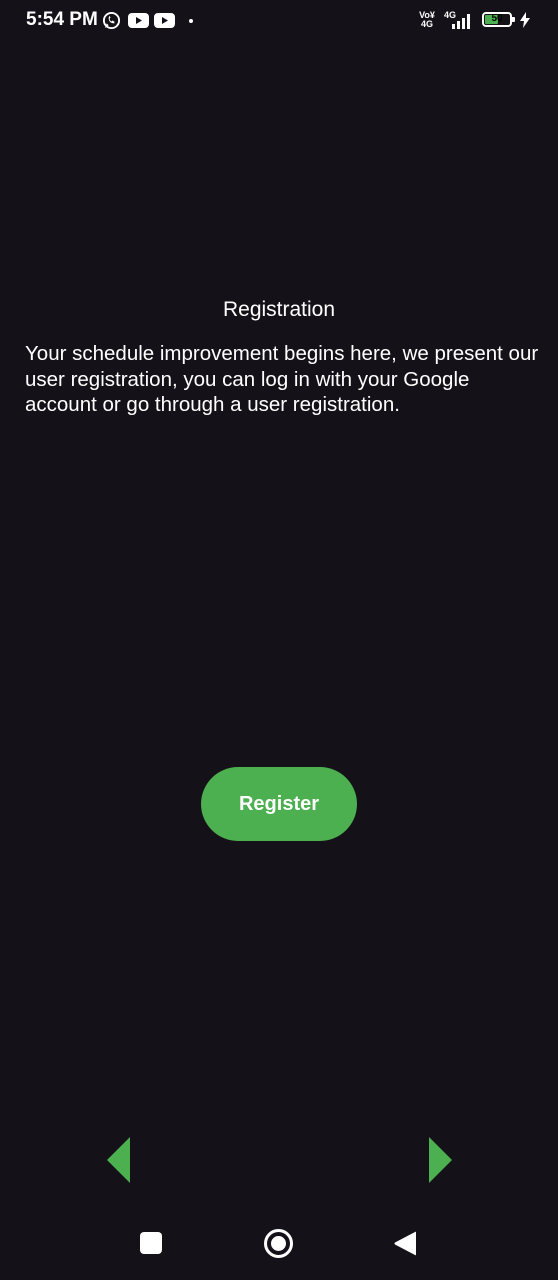 This screenshot has height=1280, width=558. Describe the element at coordinates (119, 1160) in the screenshot. I see `triangle-left-icon` at that location.